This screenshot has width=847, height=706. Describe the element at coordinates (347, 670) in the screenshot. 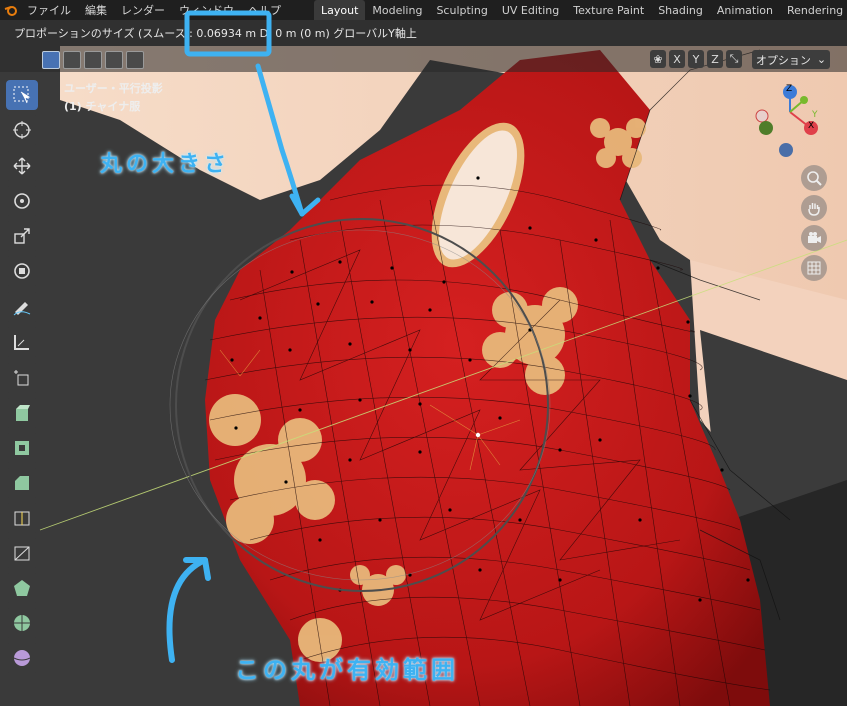

I see `annotation-effective-range: この丸が有効範囲` at that location.